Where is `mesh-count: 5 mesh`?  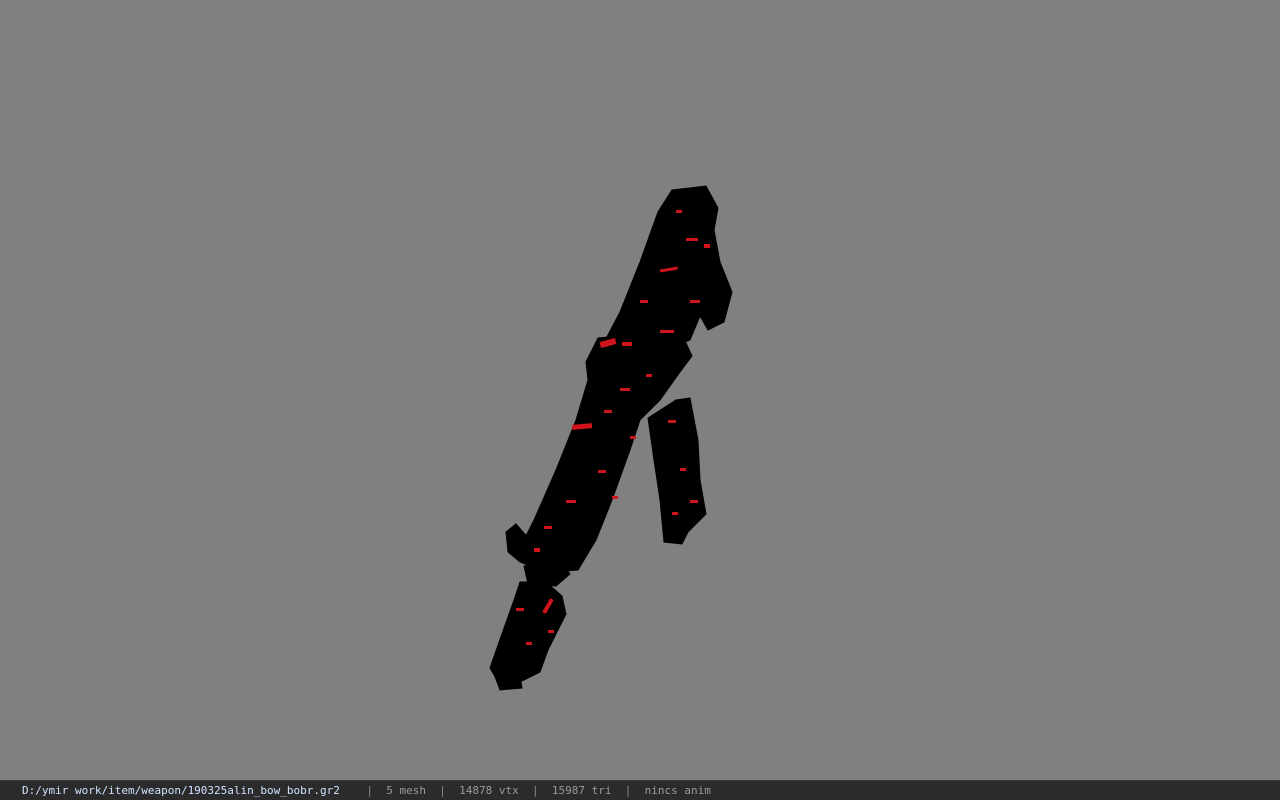 mesh-count: 5 mesh is located at coordinates (406, 790).